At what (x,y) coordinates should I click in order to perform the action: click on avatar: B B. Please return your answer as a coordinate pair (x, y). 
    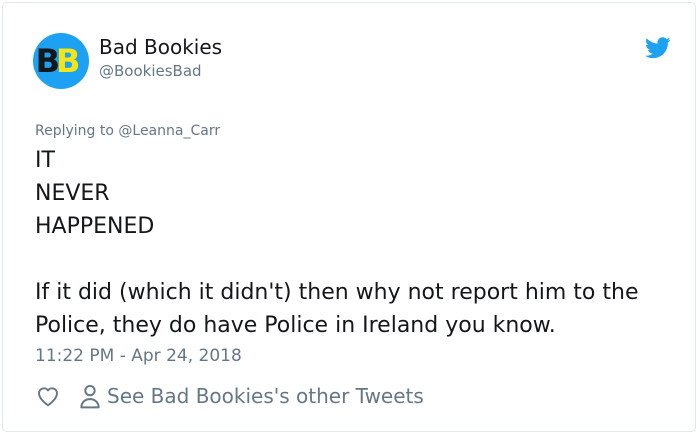
    Looking at the image, I should click on (61, 61).